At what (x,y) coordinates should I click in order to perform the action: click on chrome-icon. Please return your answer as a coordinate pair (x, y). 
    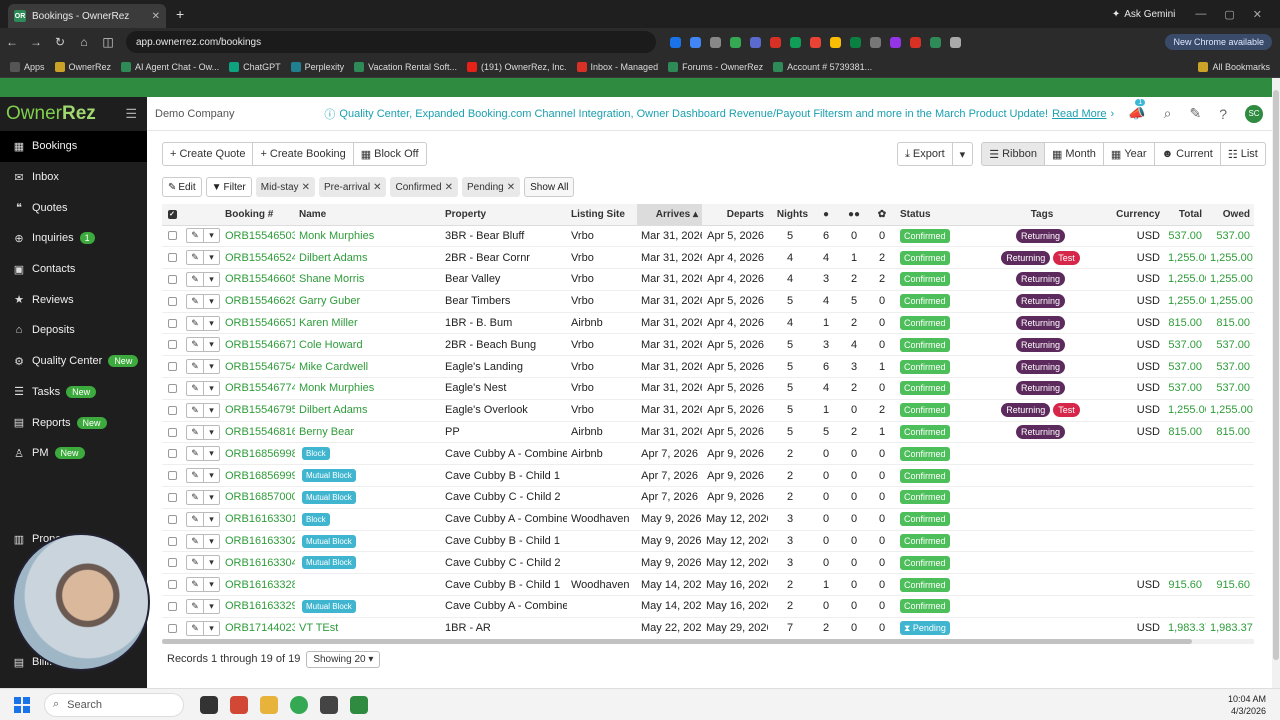
    Looking at the image, I should click on (299, 704).